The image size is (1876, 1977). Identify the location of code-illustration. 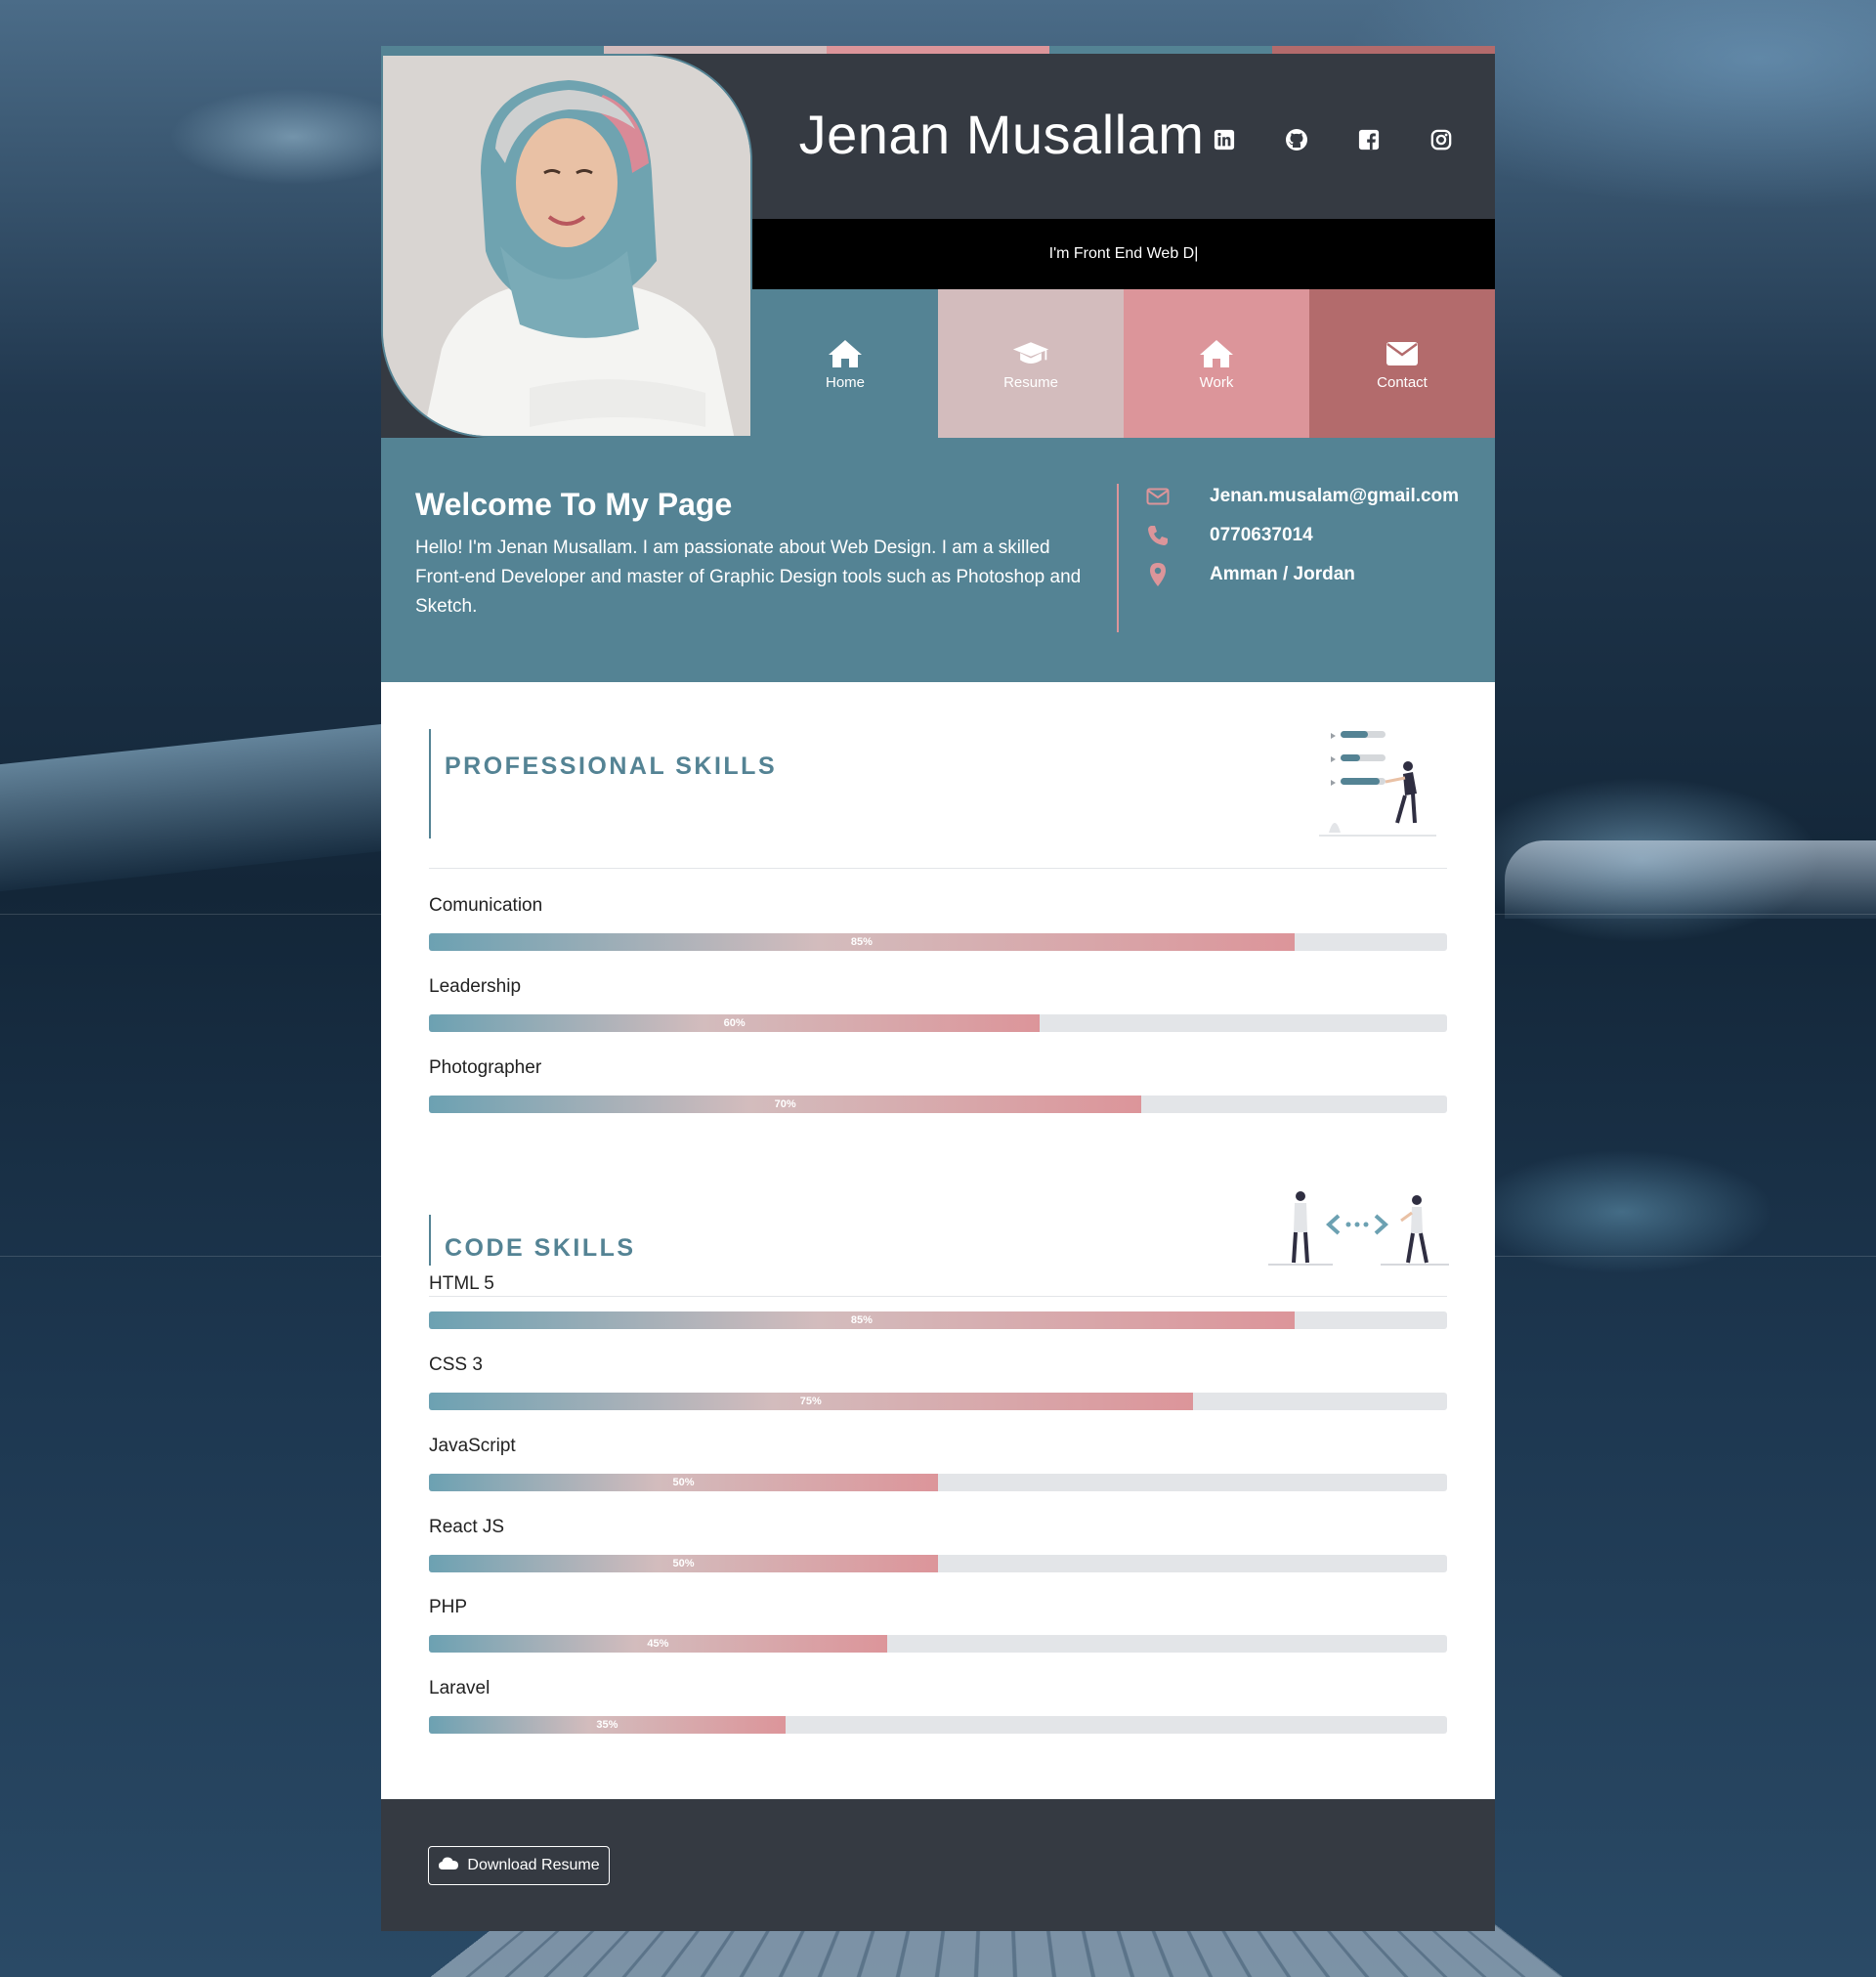
(1358, 1229).